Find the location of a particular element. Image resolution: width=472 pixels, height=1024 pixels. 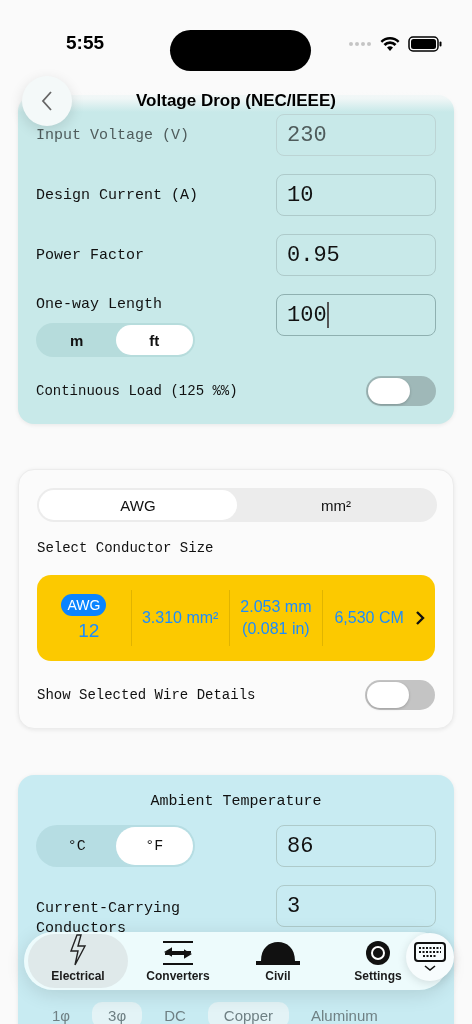

tab-item: Civil is located at coordinates (278, 961).